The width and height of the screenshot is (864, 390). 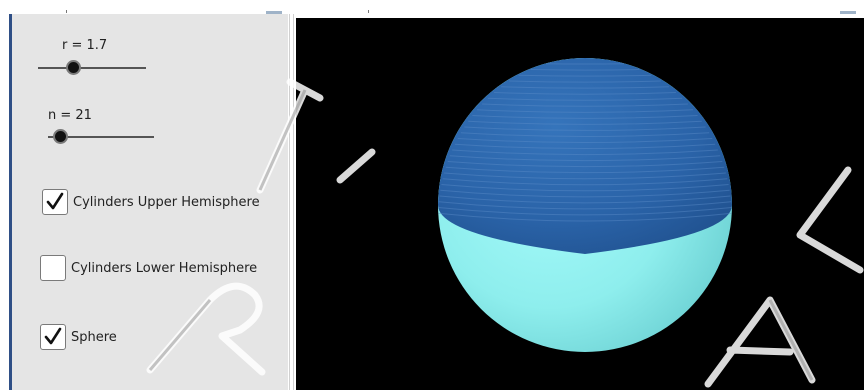 I want to click on slider-r-handle, so click(x=73, y=67).